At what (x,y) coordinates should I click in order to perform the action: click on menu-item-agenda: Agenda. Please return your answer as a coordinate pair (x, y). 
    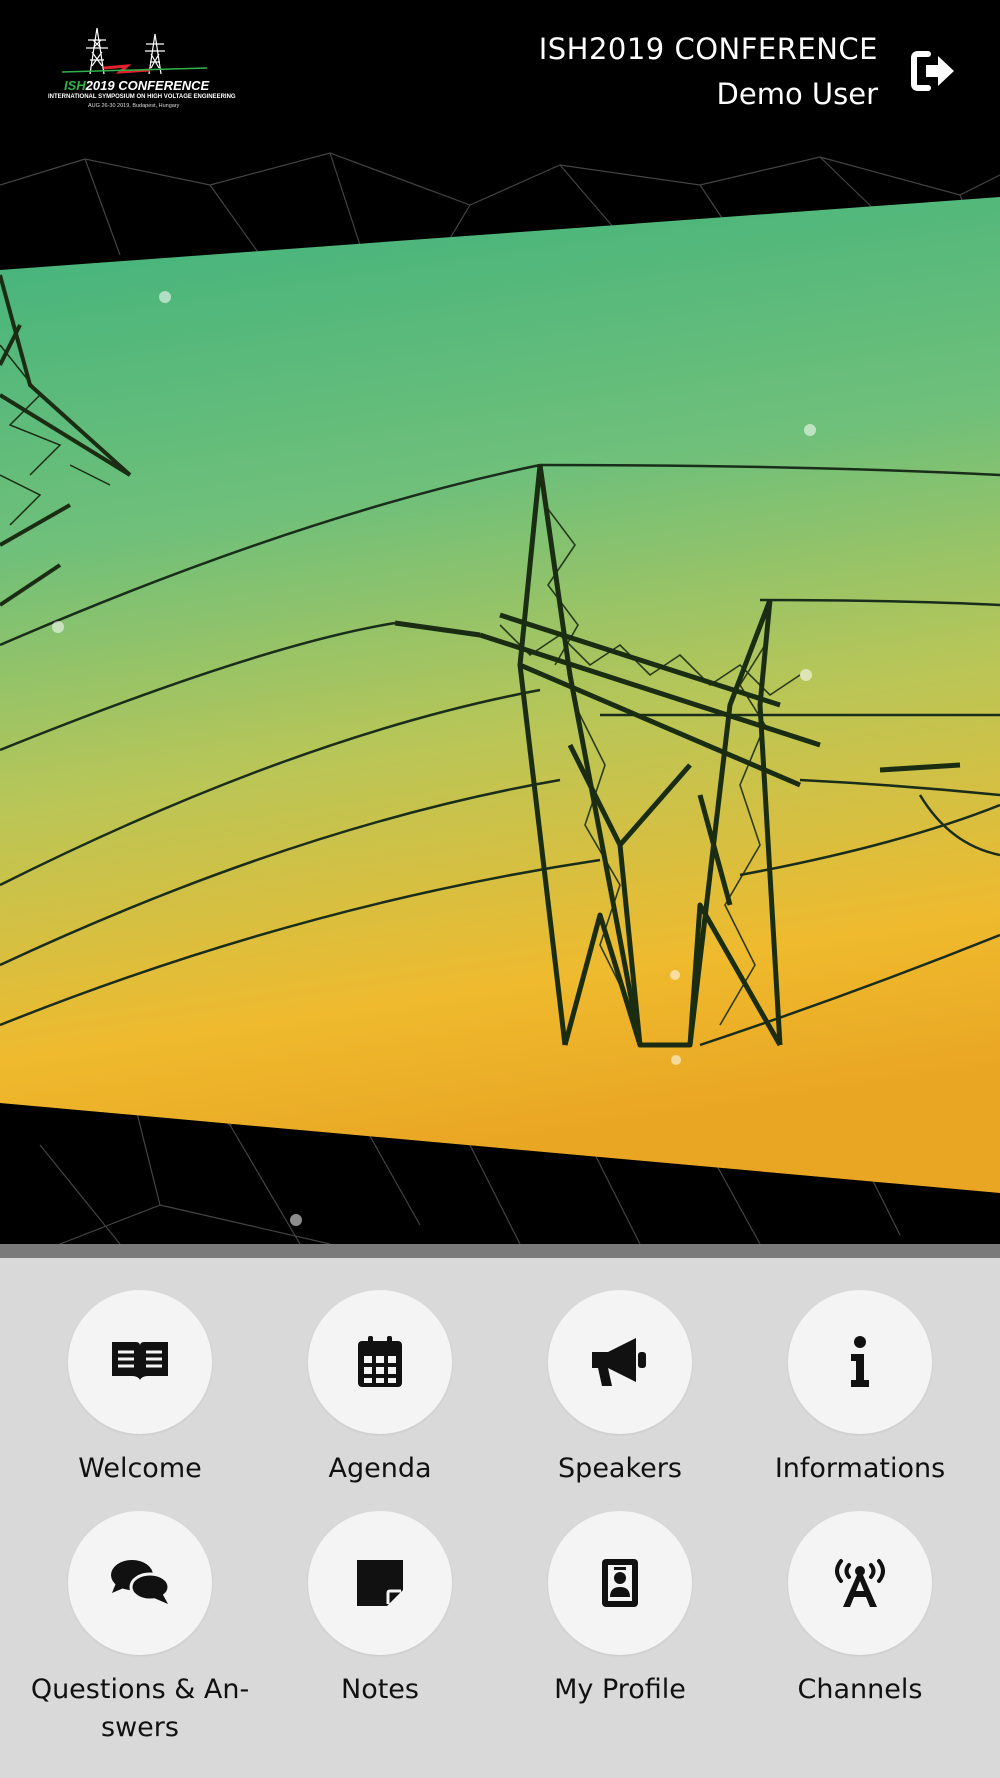
    Looking at the image, I should click on (380, 1389).